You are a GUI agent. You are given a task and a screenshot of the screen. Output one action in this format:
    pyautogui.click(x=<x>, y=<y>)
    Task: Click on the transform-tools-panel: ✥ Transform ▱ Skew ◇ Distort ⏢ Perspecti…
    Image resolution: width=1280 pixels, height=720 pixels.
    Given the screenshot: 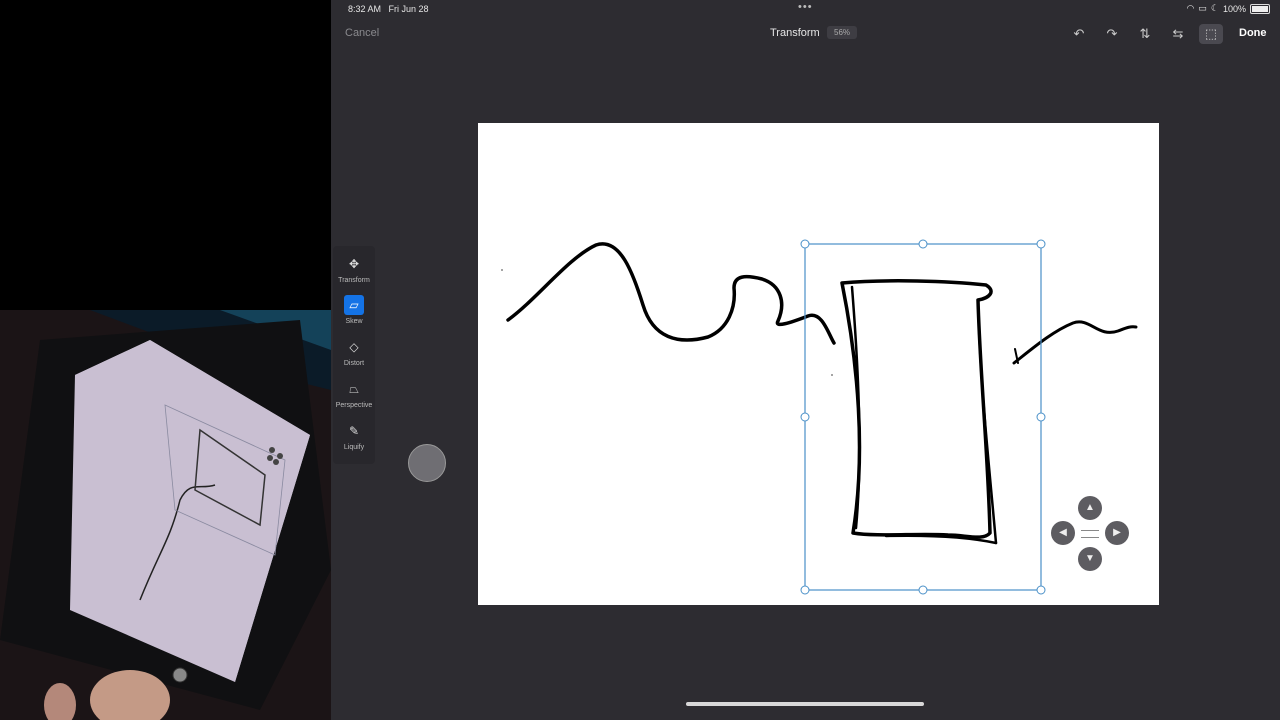 What is the action you would take?
    pyautogui.click(x=354, y=355)
    